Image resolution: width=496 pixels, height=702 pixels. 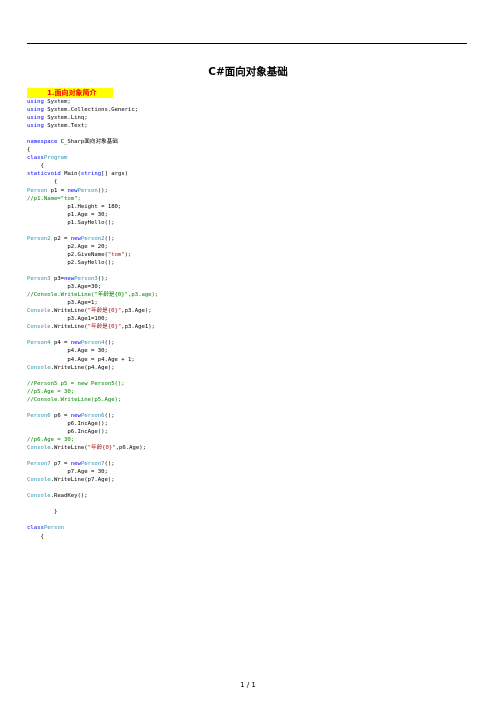 What do you see at coordinates (35, 528) in the screenshot?
I see `code-token: class` at bounding box center [35, 528].